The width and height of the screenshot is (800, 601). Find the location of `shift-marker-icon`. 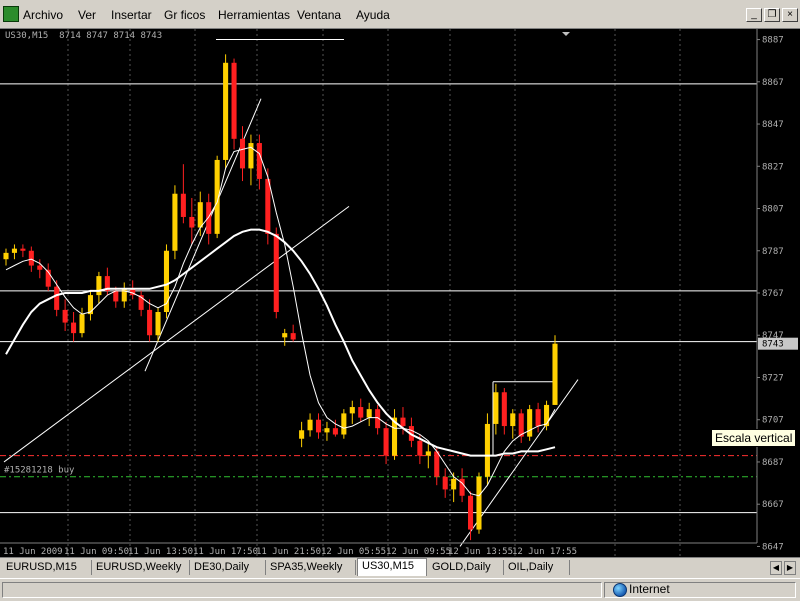

shift-marker-icon is located at coordinates (566, 34).